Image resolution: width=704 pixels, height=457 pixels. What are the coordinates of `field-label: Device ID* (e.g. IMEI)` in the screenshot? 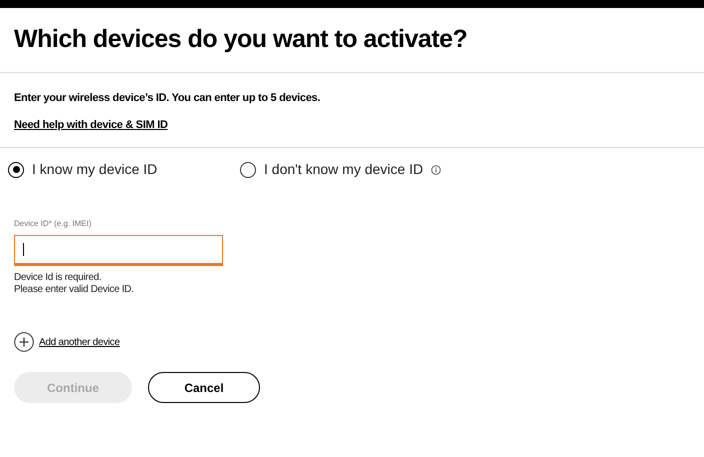 It's located at (53, 224).